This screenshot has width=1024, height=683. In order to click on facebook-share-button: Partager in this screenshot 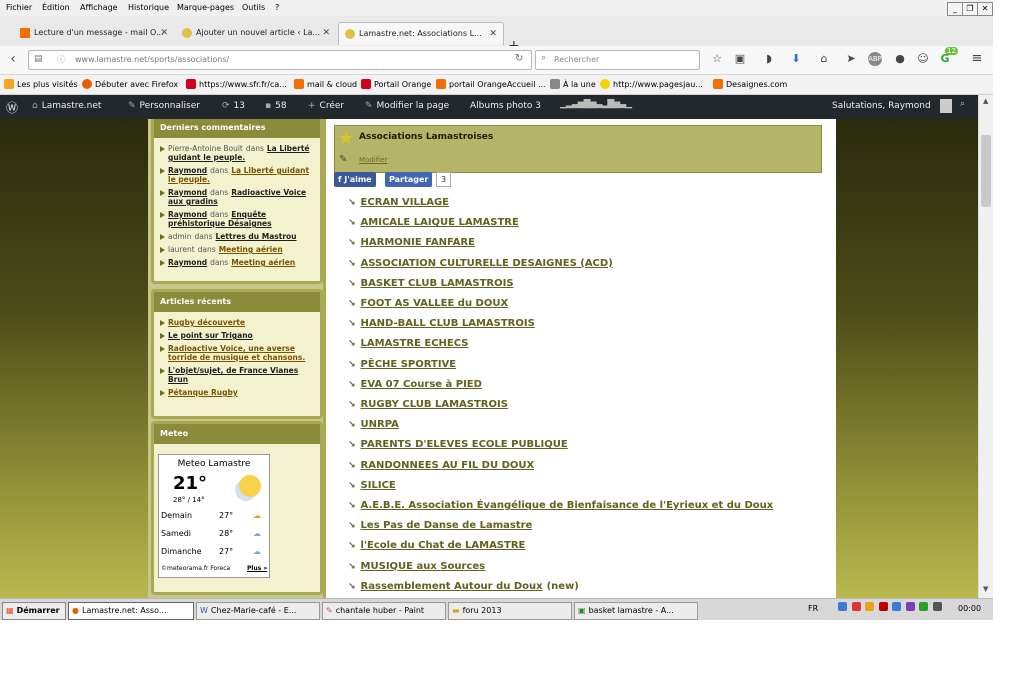, I will do `click(409, 179)`.